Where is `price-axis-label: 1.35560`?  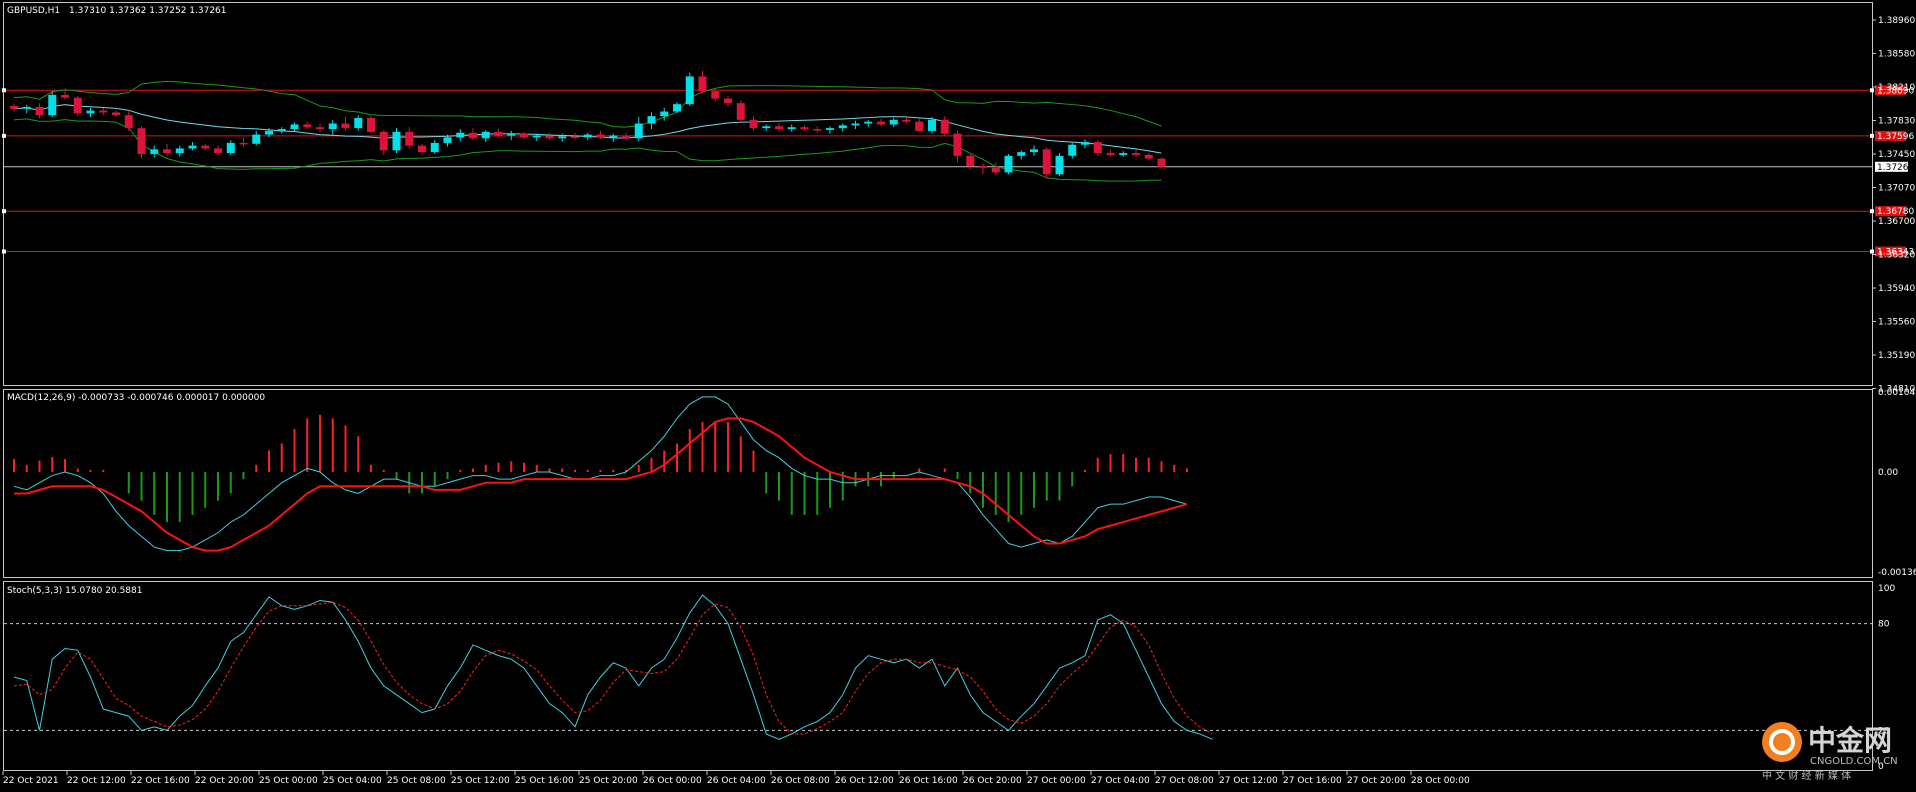
price-axis-label: 1.35560 is located at coordinates (1896, 323).